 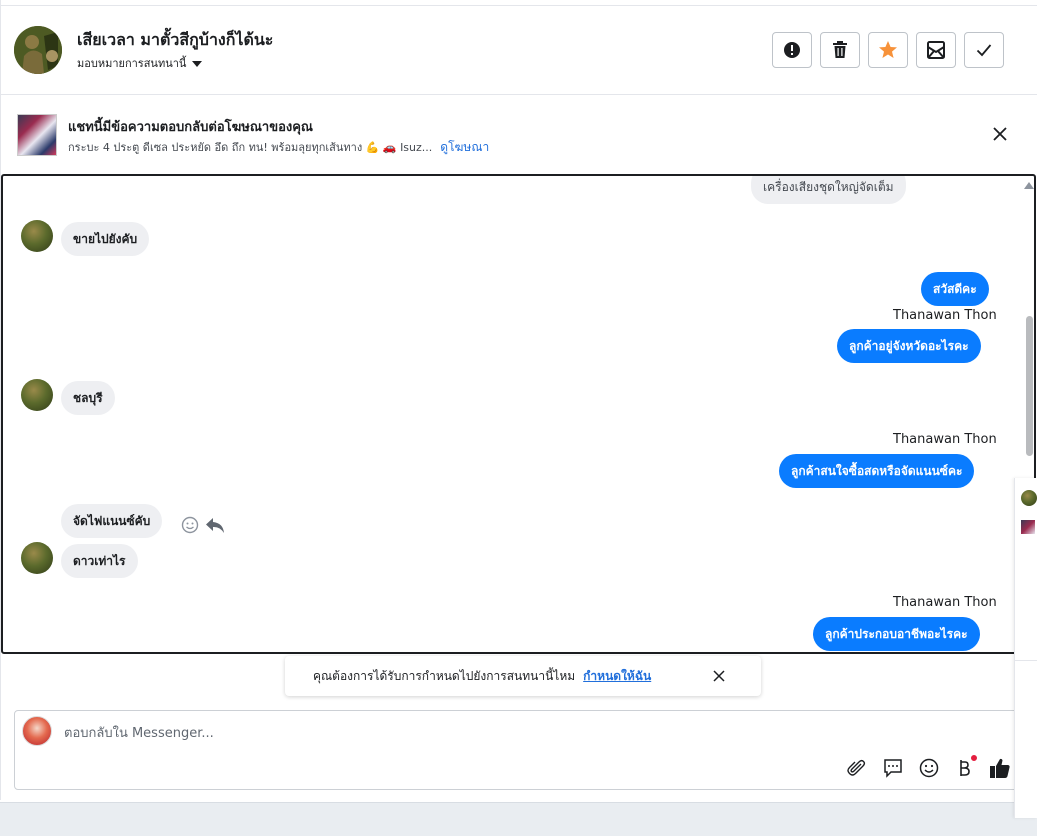 What do you see at coordinates (175, 39) in the screenshot?
I see `contact-name: เสียเวลา มาตั้วสีกูบ้างก็ได้นะ` at bounding box center [175, 39].